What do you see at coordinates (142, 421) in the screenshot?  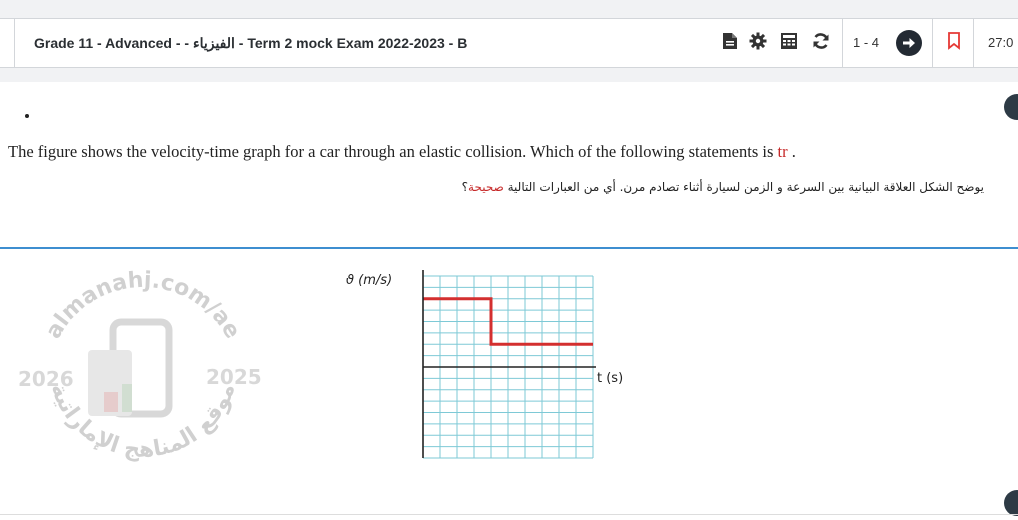 I see `watermark-arabic-text: موقع المناهج الإماراتية` at bounding box center [142, 421].